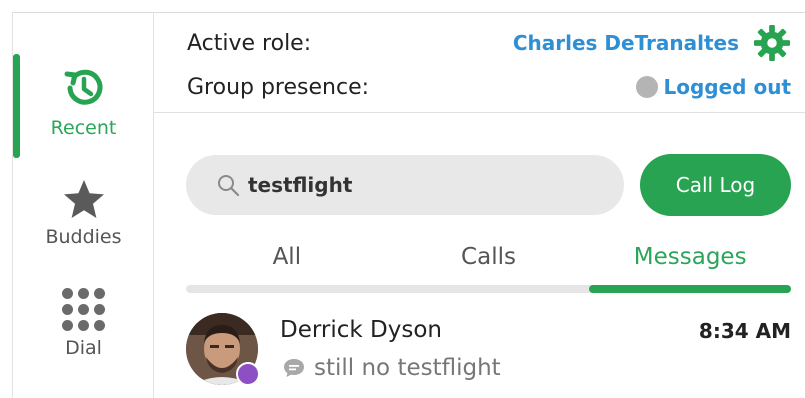 The width and height of the screenshot is (805, 398). Describe the element at coordinates (690, 289) in the screenshot. I see `tab-active-indicator` at that location.